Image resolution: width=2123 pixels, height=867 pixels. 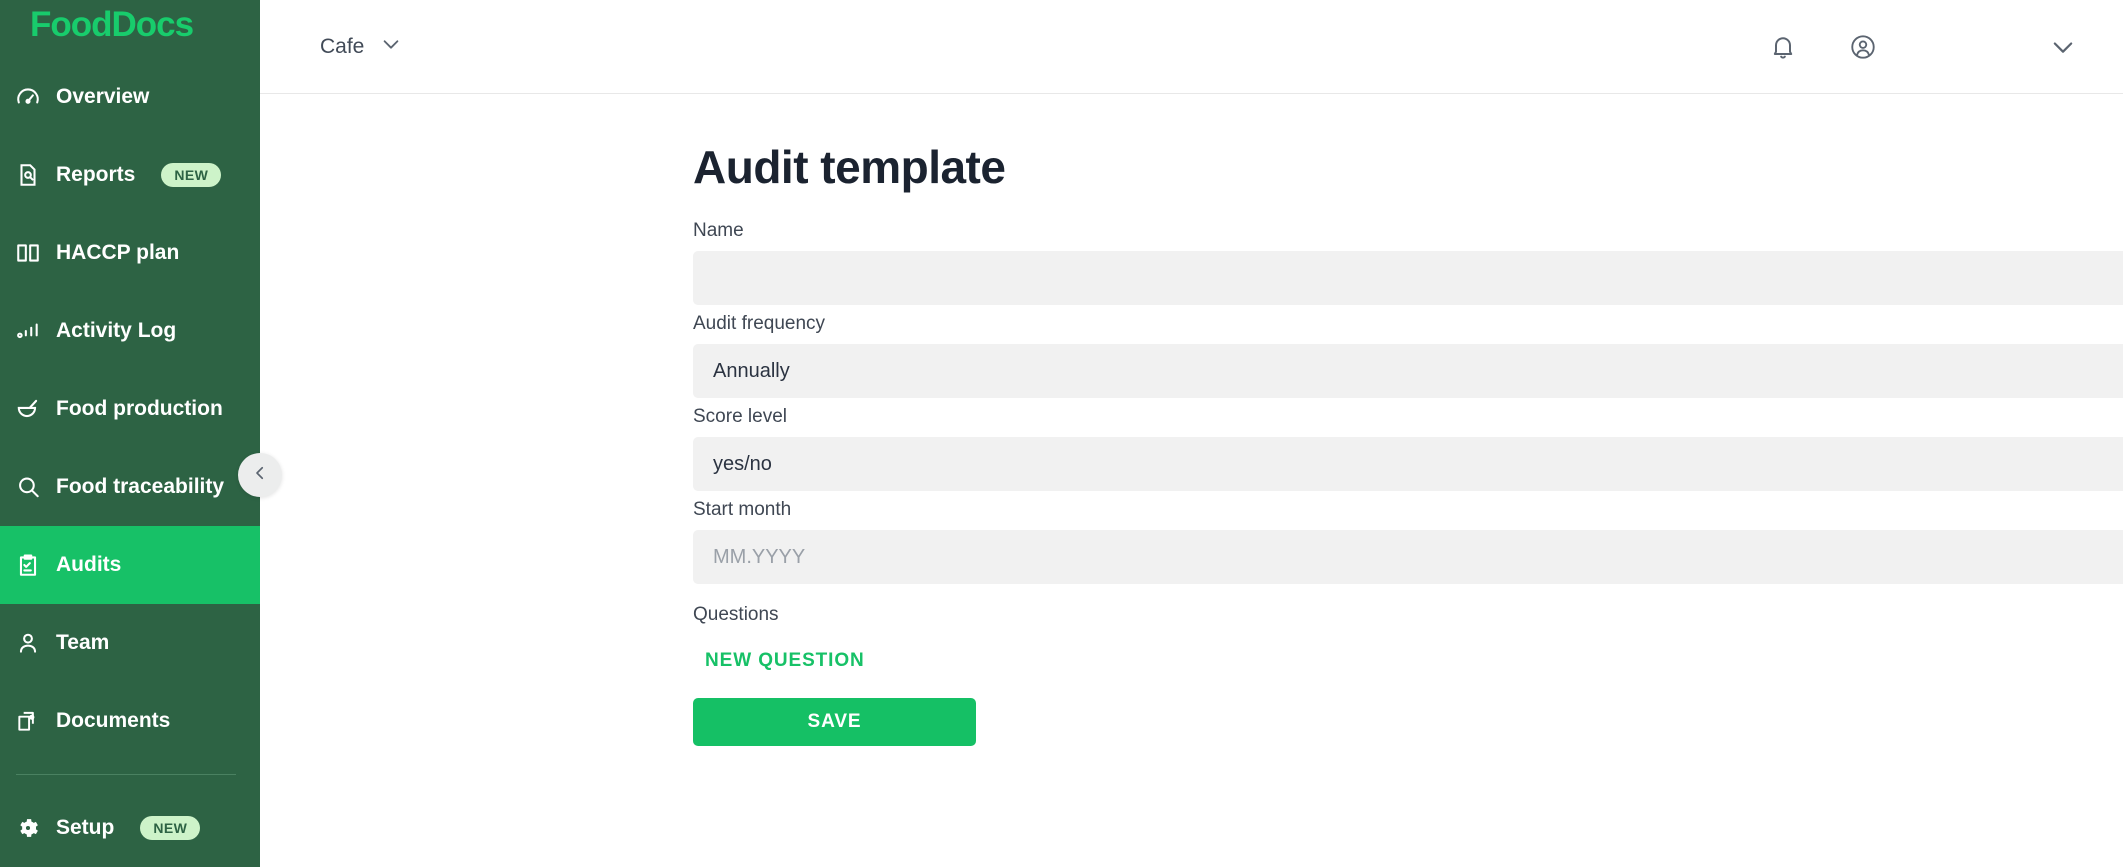 I want to click on audit-frequency-label: Audit frequency, so click(x=759, y=323).